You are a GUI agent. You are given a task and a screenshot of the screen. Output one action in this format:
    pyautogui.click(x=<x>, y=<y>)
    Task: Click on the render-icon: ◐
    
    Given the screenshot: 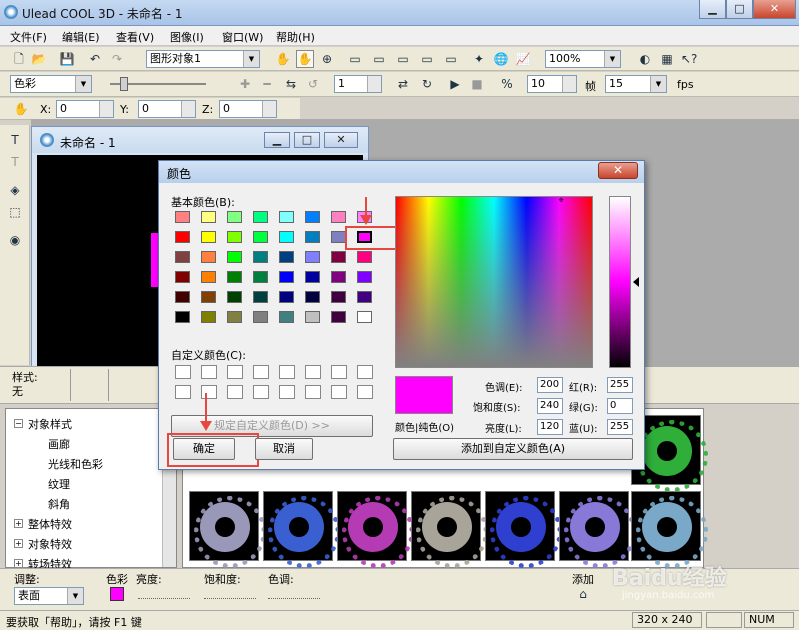 What is the action you would take?
    pyautogui.click(x=645, y=59)
    